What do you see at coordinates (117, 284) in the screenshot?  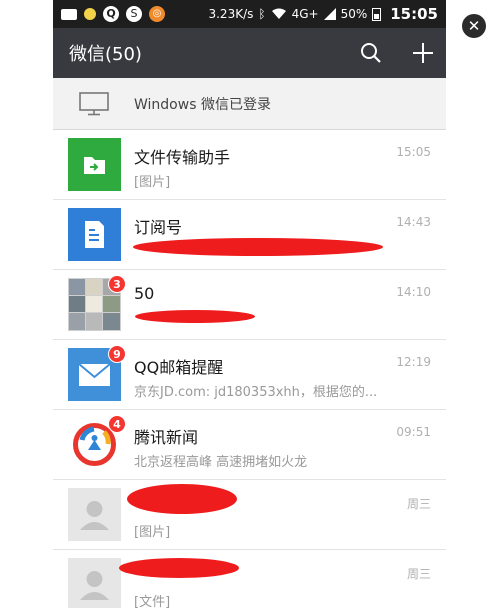 I see `unread-badge: 3` at bounding box center [117, 284].